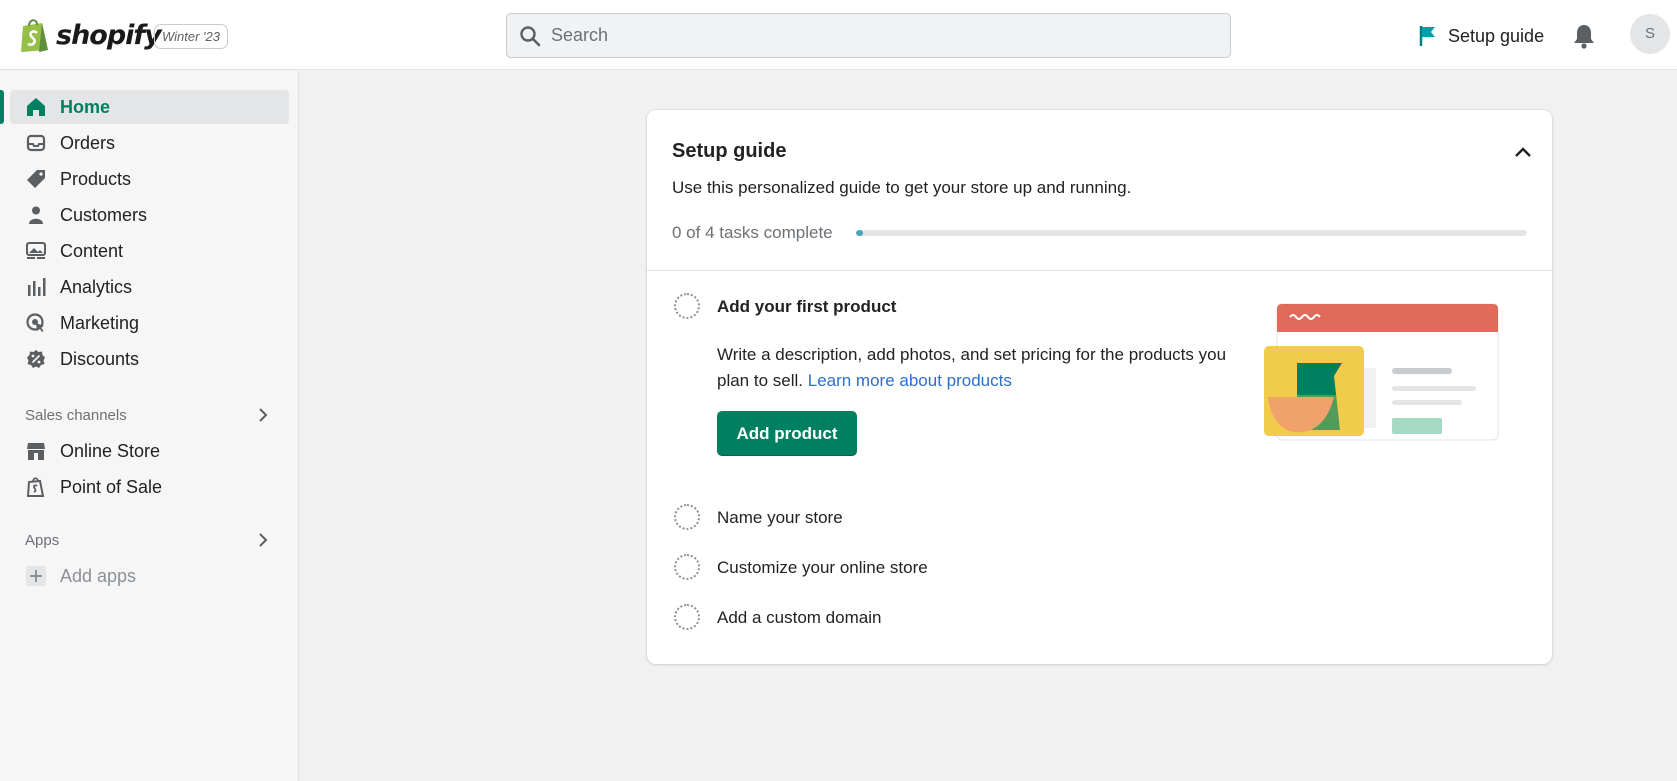 The width and height of the screenshot is (1677, 781). I want to click on store-icon, so click(36, 451).